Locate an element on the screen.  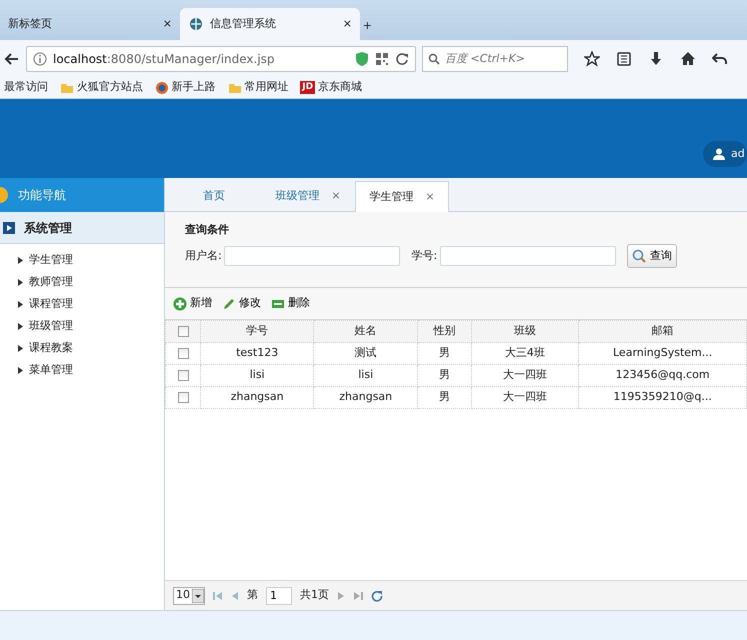
expand-icon is located at coordinates (9, 227).